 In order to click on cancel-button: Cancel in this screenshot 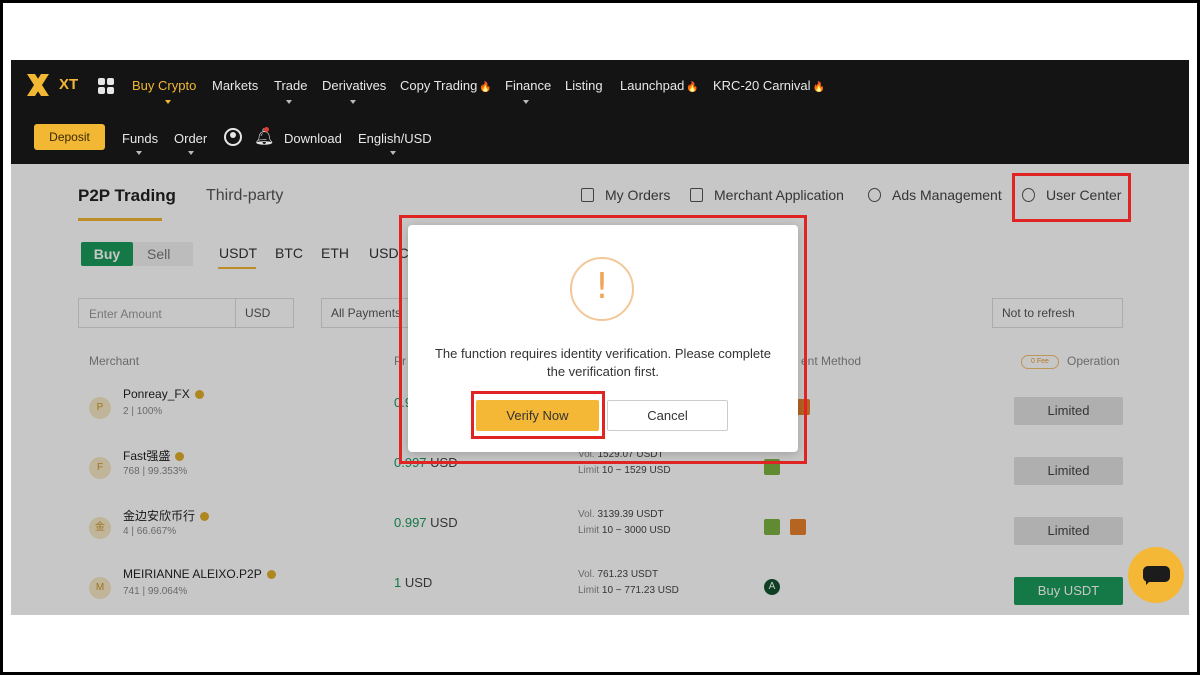, I will do `click(667, 415)`.